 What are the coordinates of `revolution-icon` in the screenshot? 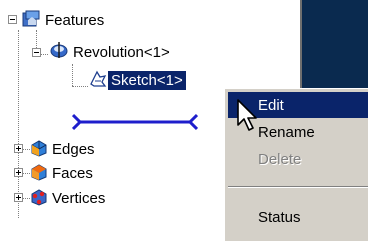 It's located at (59, 50).